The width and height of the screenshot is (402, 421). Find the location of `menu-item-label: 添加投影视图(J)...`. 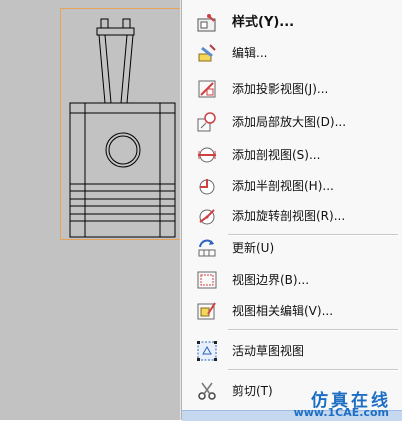

menu-item-label: 添加投影视图(J)... is located at coordinates (280, 89).